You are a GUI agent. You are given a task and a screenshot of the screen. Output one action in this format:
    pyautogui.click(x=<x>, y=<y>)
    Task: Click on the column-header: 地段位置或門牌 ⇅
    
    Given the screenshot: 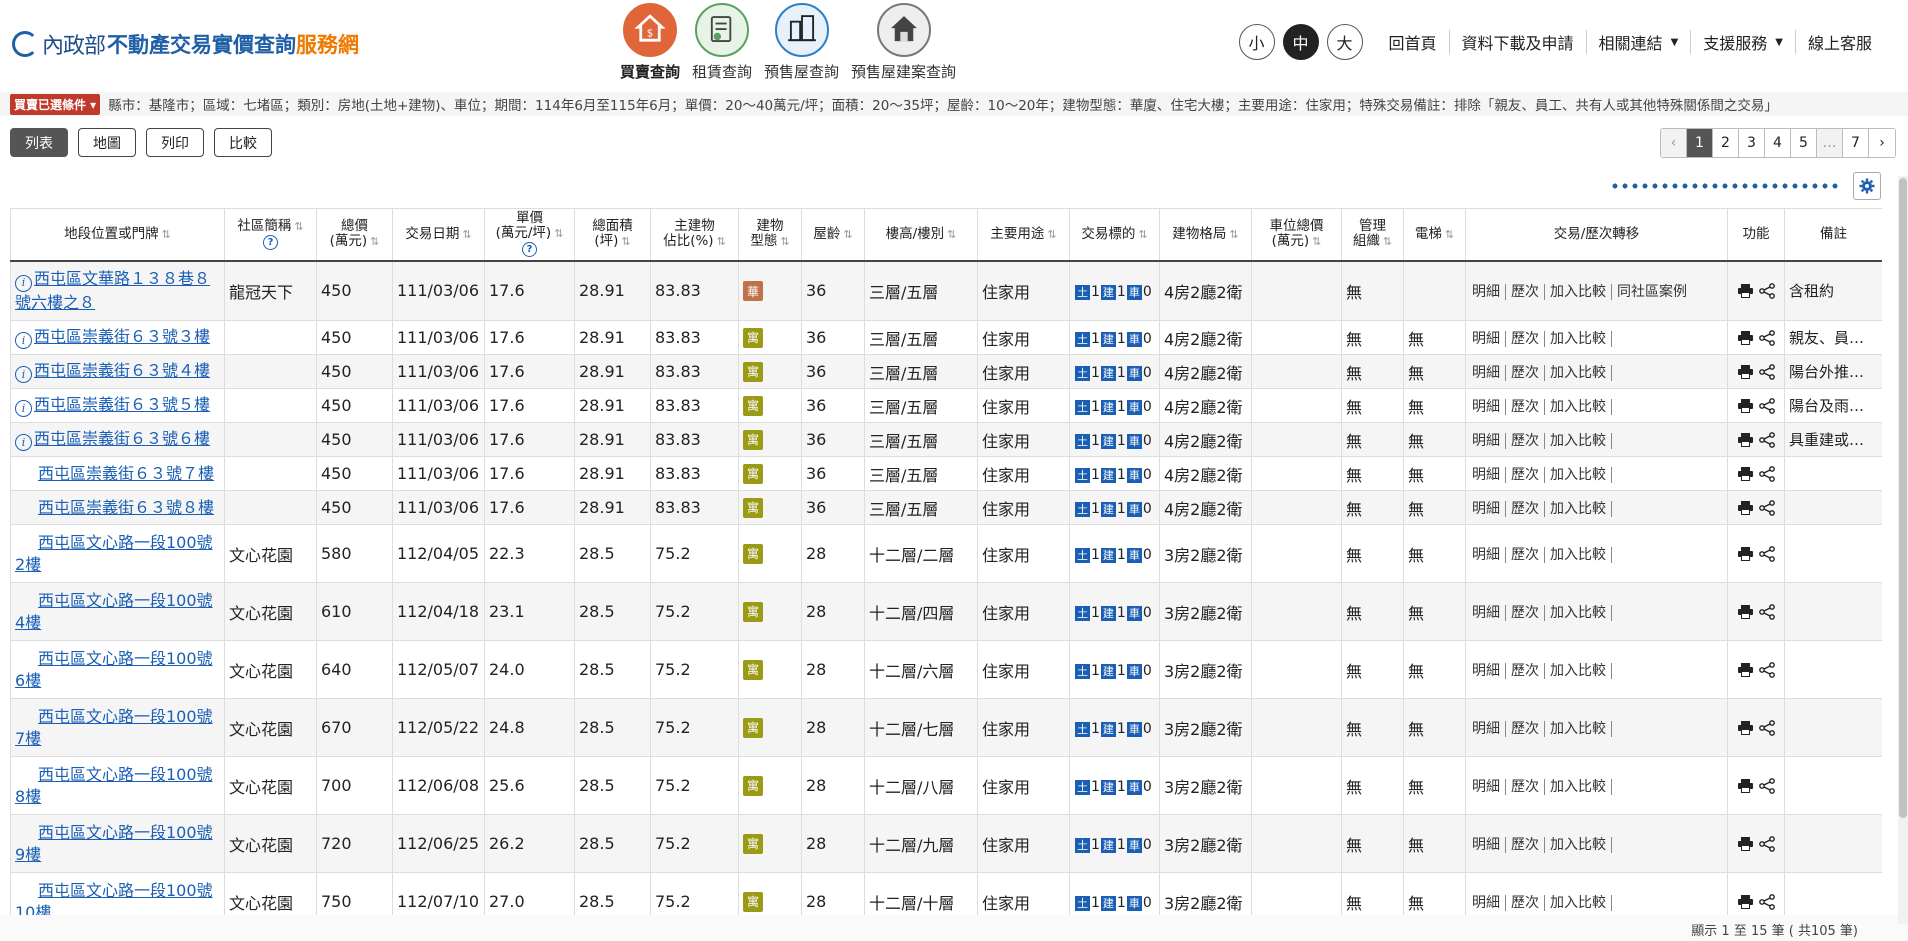 What is the action you would take?
    pyautogui.click(x=117, y=235)
    